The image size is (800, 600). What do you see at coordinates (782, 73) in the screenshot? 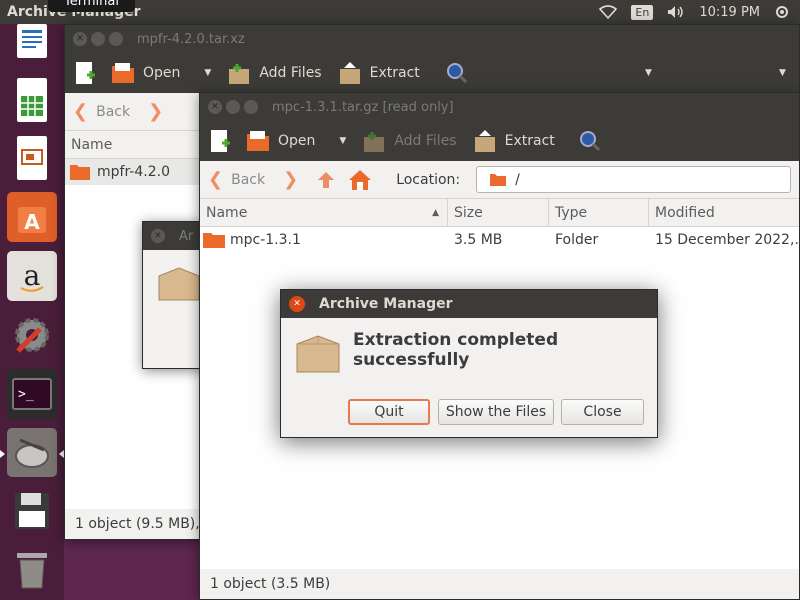
I see `gear-menu-arrow-icon: ▼` at bounding box center [782, 73].